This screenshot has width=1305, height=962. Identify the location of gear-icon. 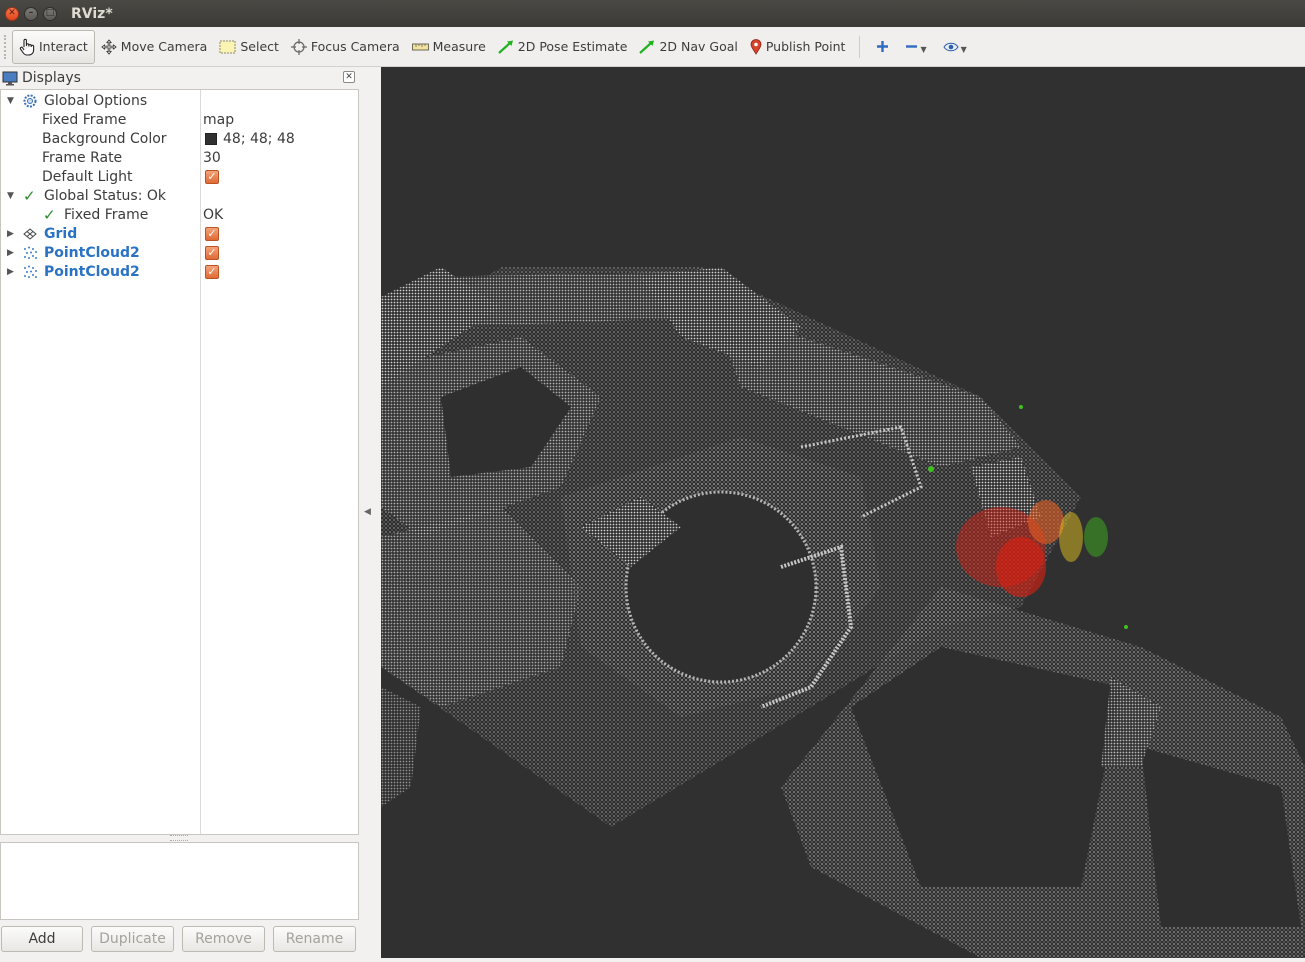
(30, 101).